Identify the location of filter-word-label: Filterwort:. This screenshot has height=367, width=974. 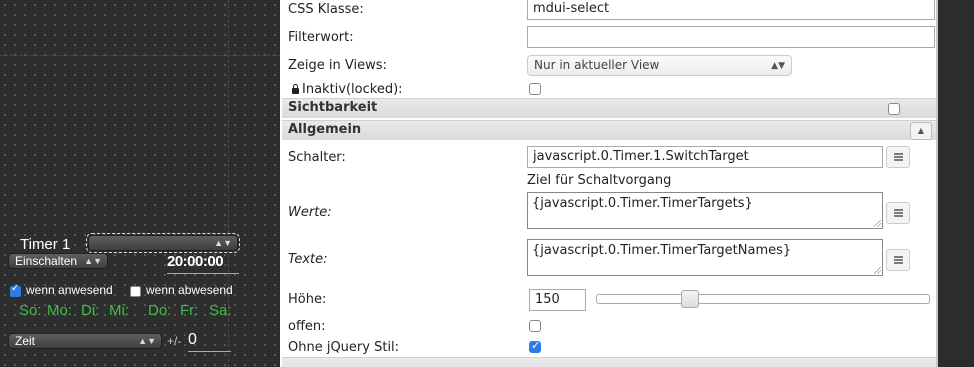
(321, 37).